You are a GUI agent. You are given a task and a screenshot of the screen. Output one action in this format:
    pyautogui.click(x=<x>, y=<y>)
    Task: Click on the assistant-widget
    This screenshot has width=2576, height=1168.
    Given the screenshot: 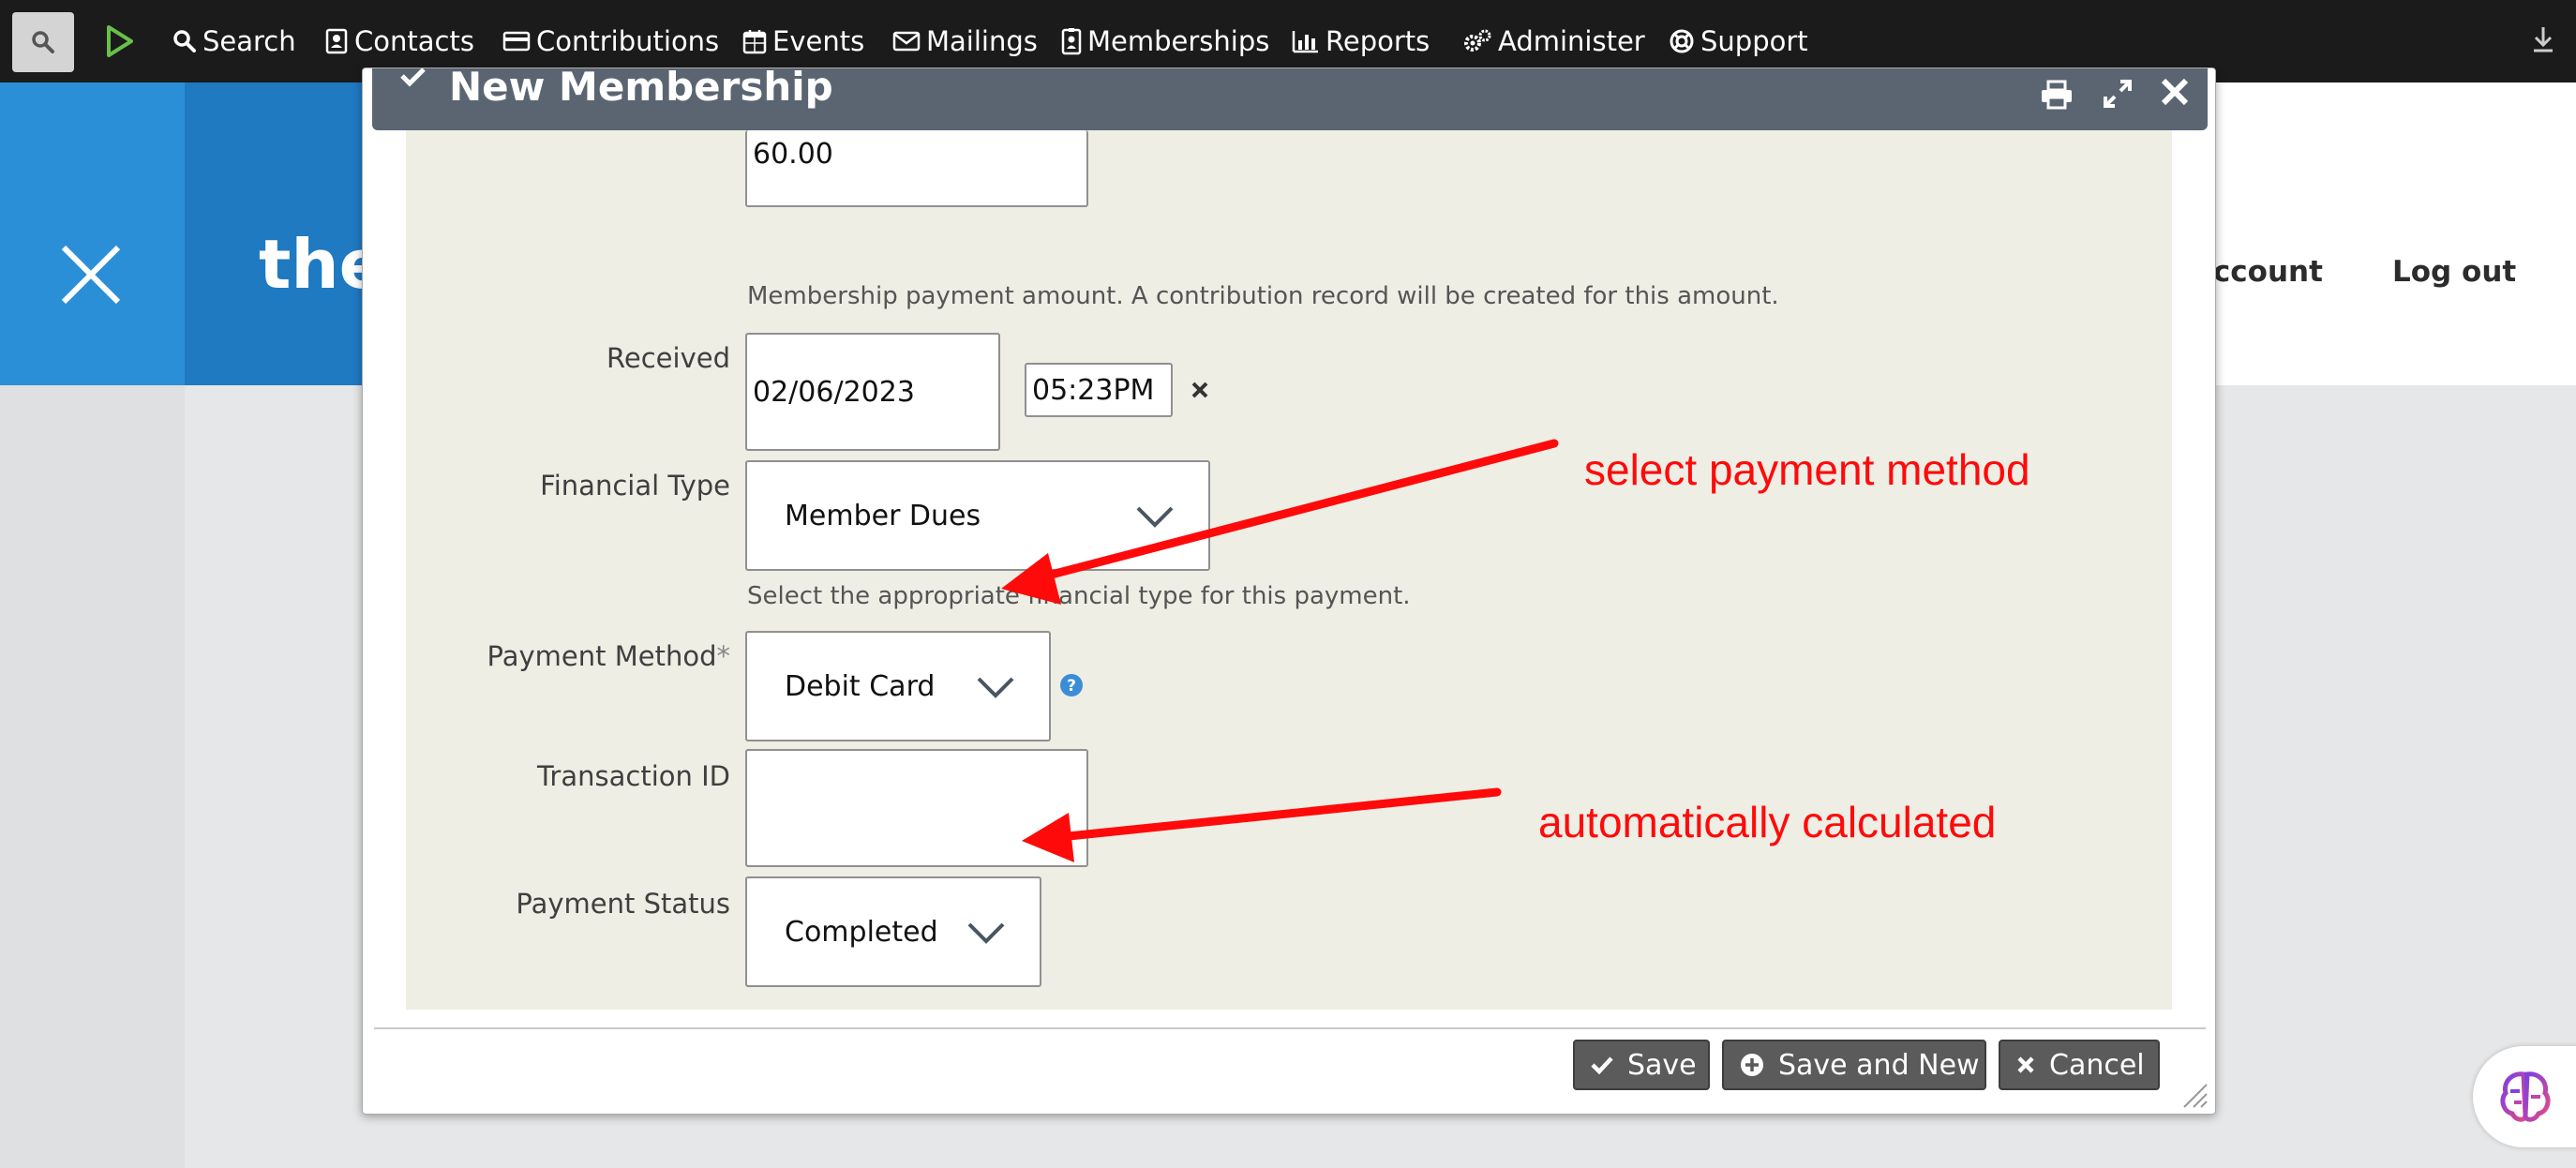 What is the action you would take?
    pyautogui.click(x=2525, y=1097)
    